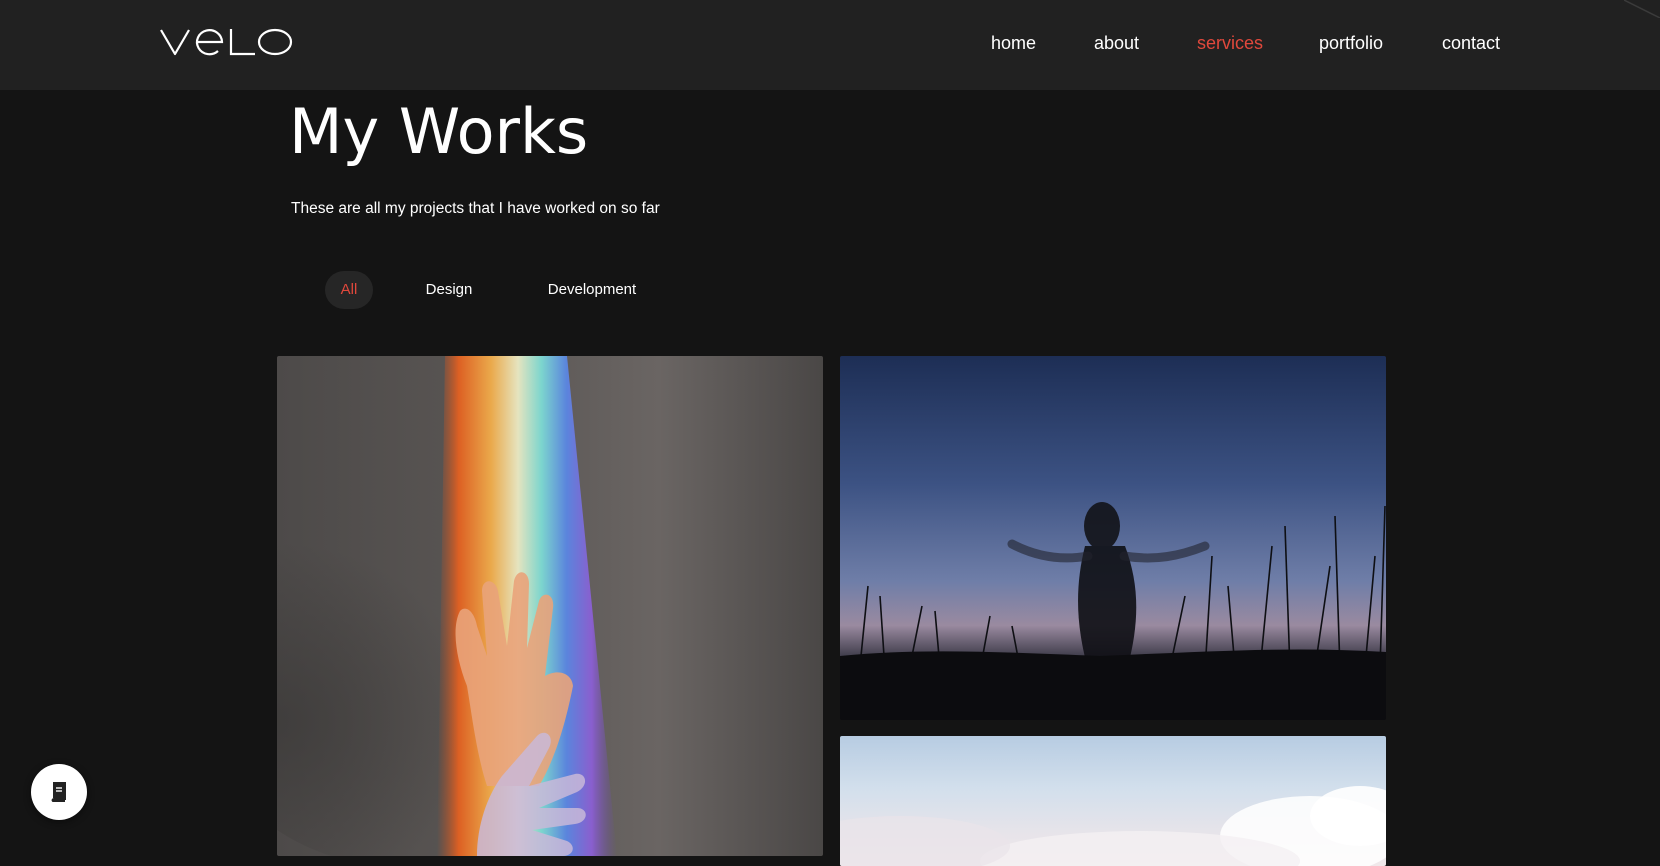  What do you see at coordinates (1351, 43) in the screenshot?
I see `nav-portfolio: portfolio` at bounding box center [1351, 43].